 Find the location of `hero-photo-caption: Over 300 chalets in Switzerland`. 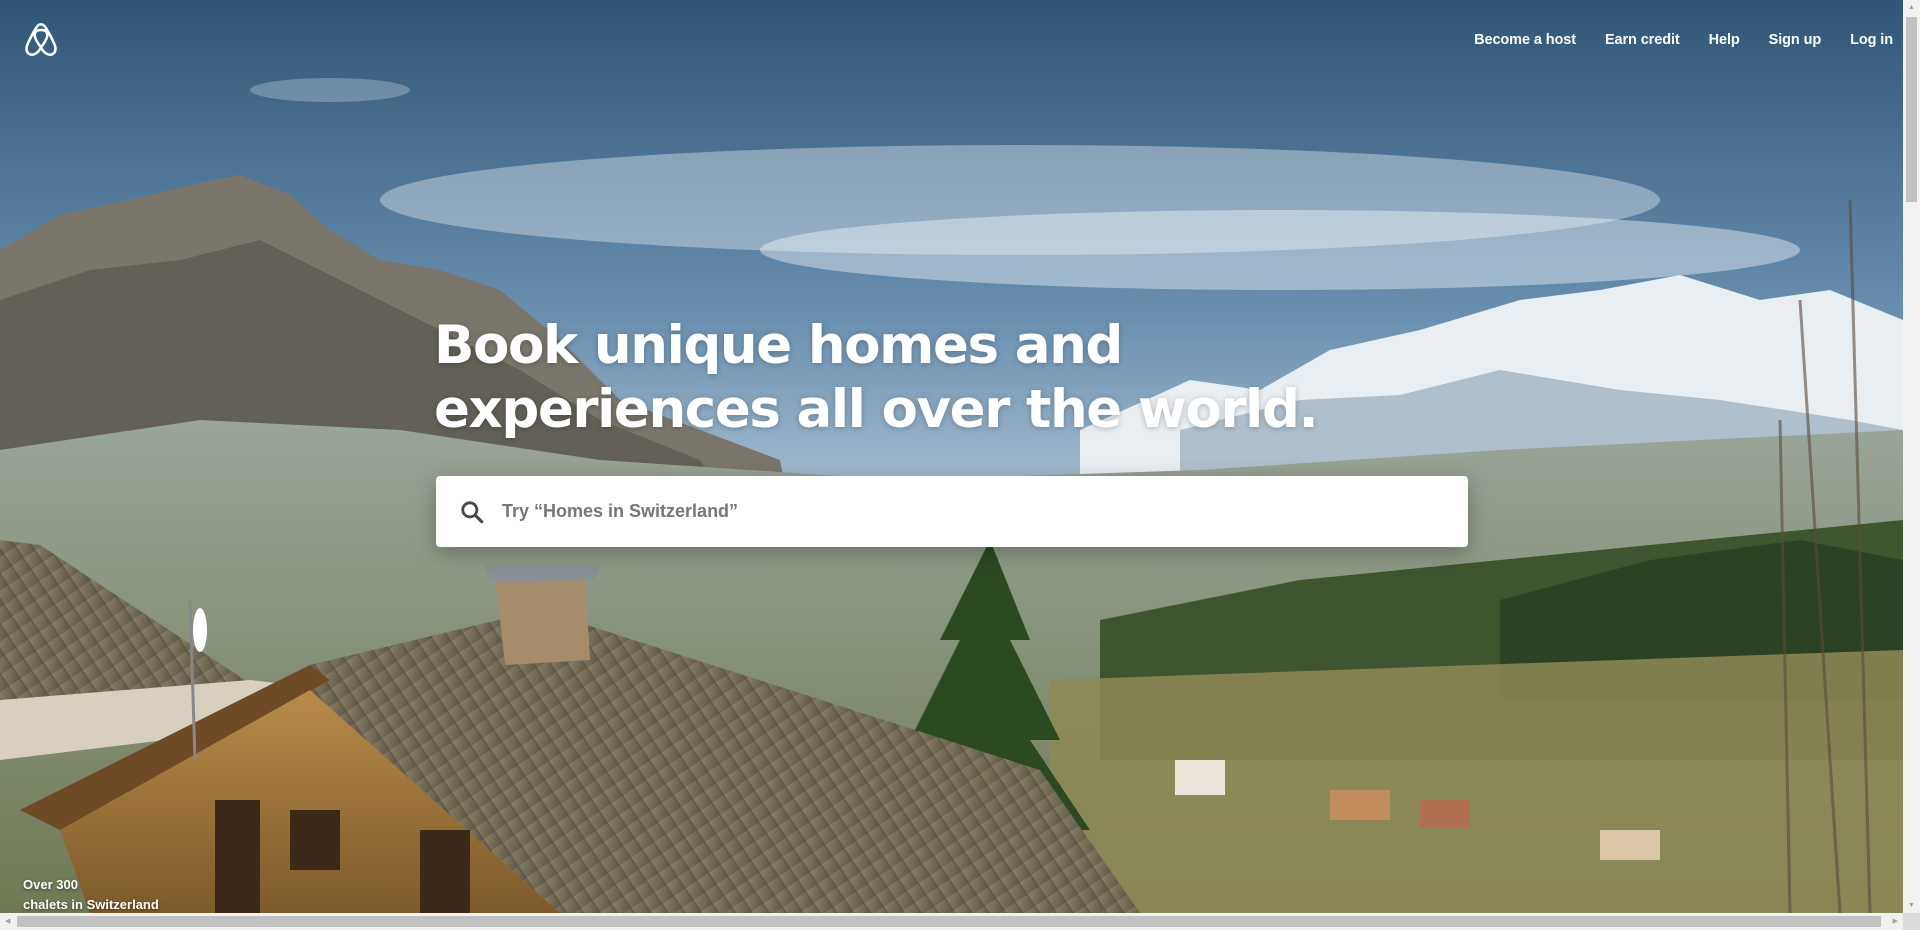

hero-photo-caption: Over 300 chalets in Switzerland is located at coordinates (91, 894).